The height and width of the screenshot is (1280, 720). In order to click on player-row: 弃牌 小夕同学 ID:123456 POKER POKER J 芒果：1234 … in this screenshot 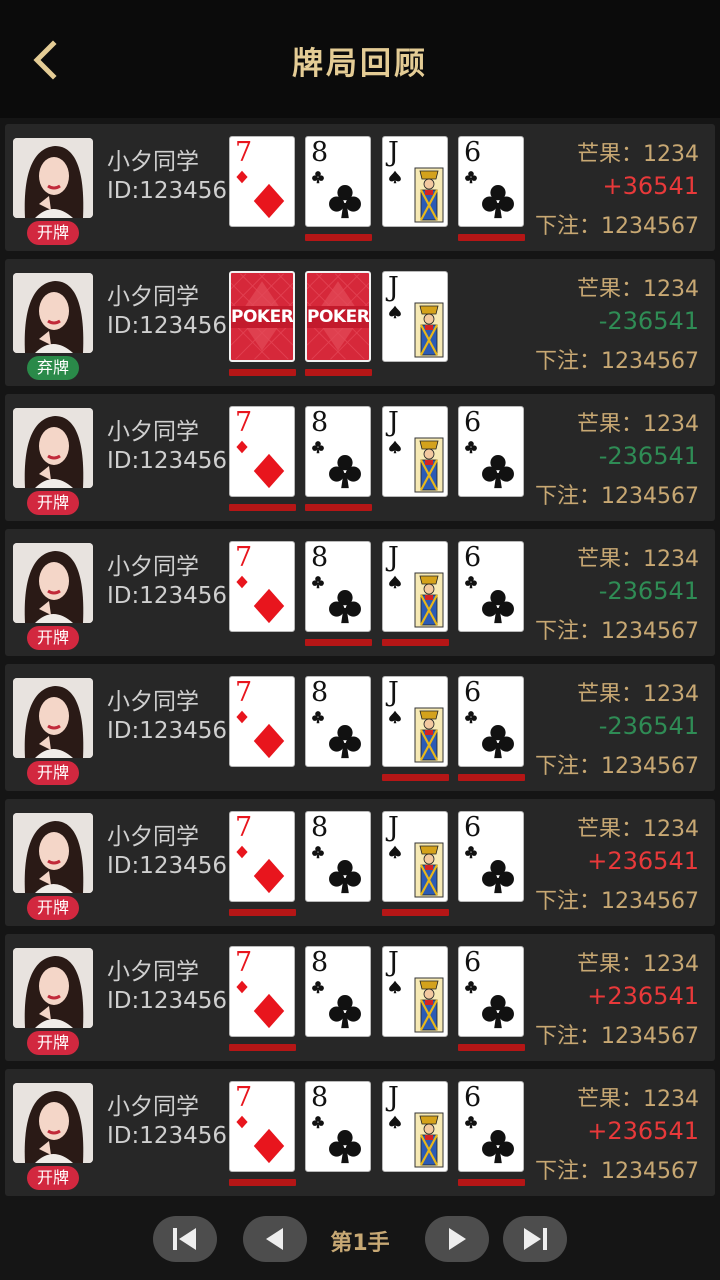, I will do `click(360, 322)`.